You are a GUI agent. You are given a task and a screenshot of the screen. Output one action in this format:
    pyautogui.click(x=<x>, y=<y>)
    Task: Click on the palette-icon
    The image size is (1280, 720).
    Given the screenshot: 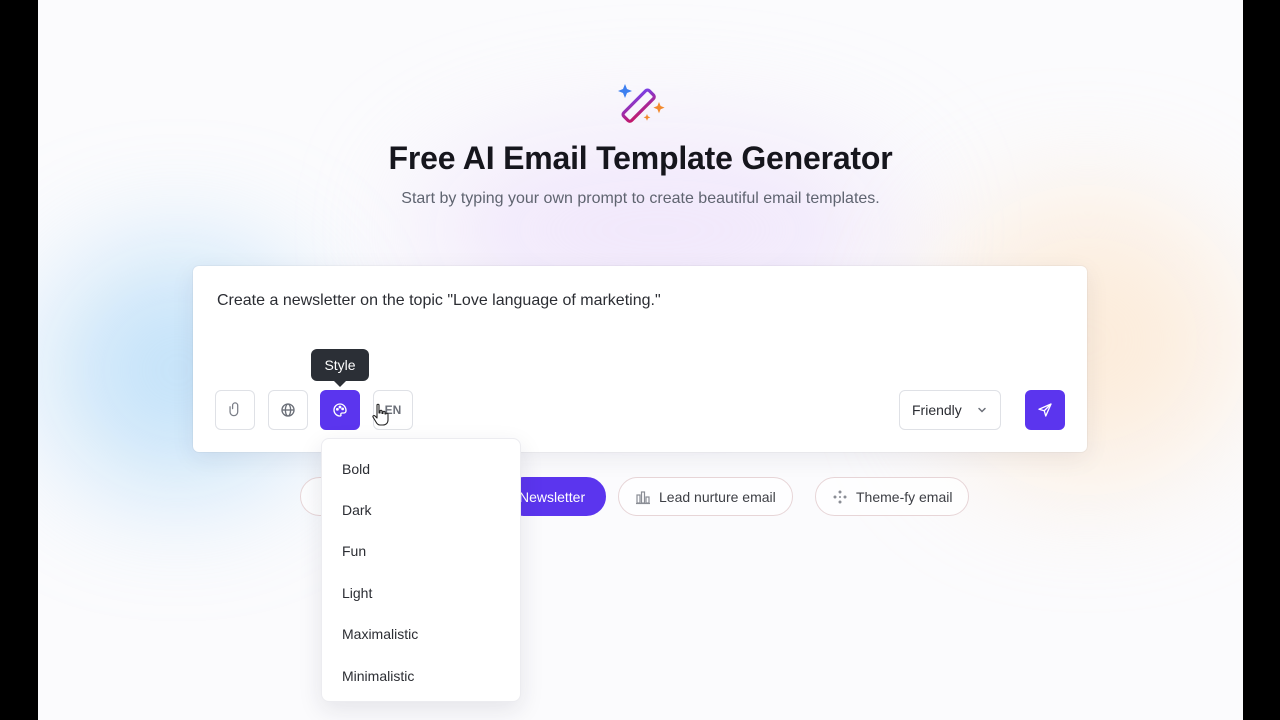 What is the action you would take?
    pyautogui.click(x=340, y=410)
    